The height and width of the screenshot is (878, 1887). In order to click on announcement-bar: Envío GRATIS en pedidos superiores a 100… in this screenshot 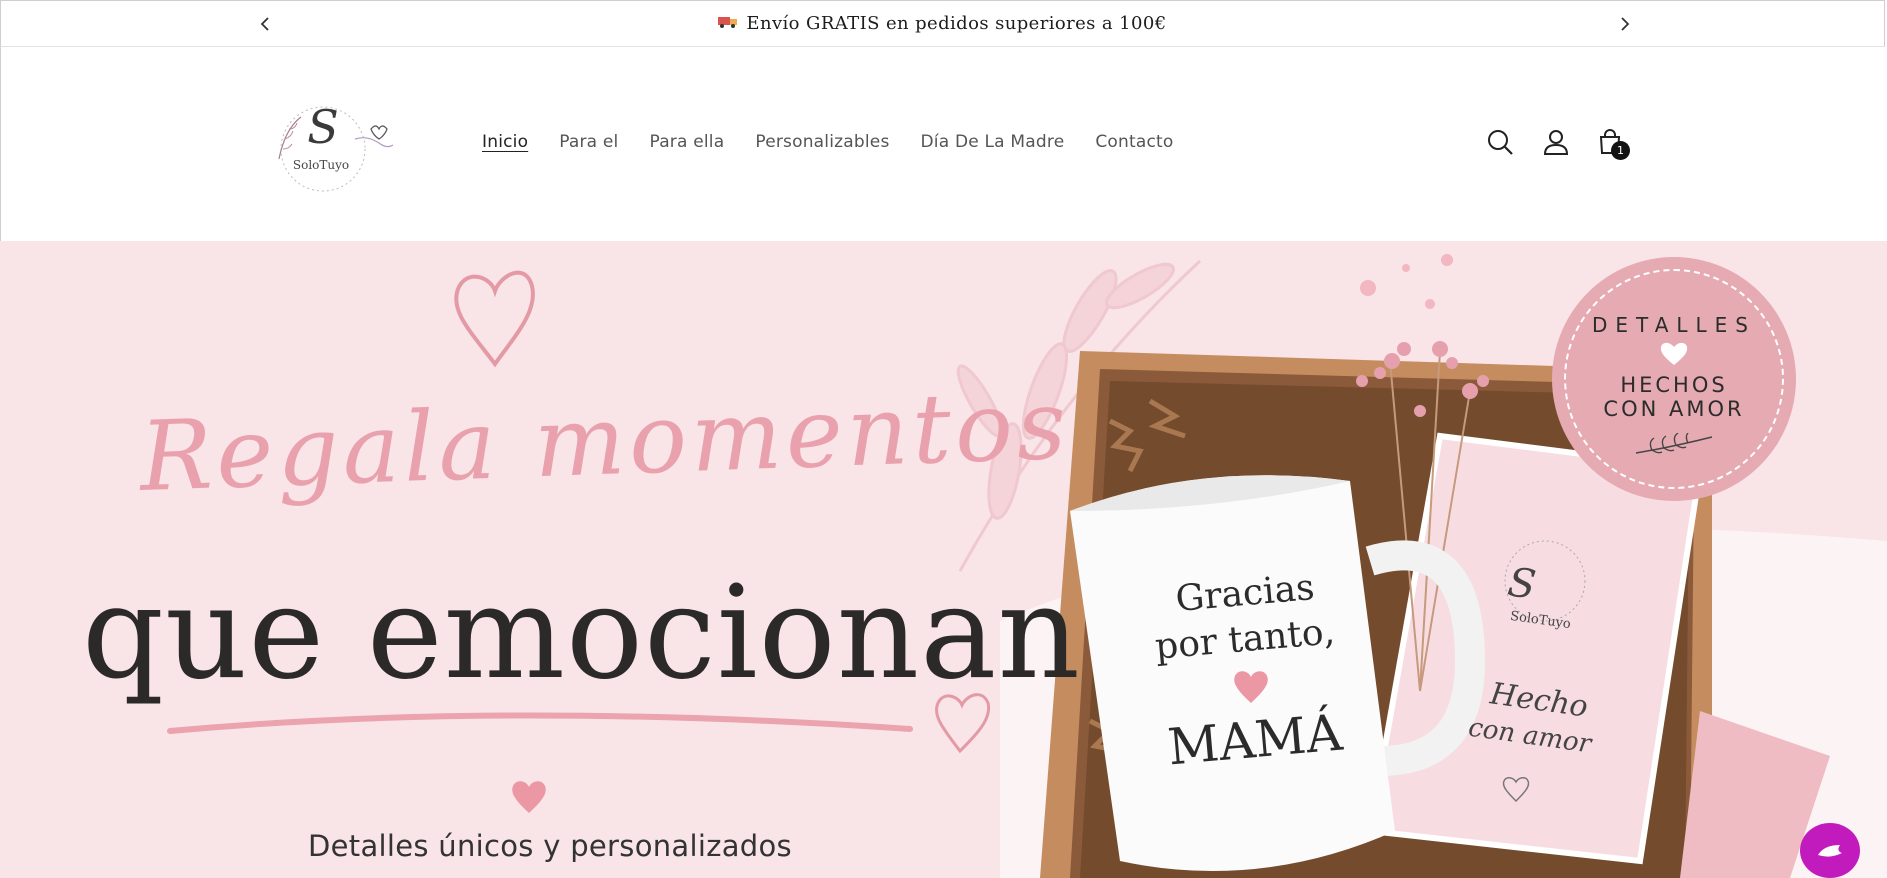, I will do `click(942, 23)`.